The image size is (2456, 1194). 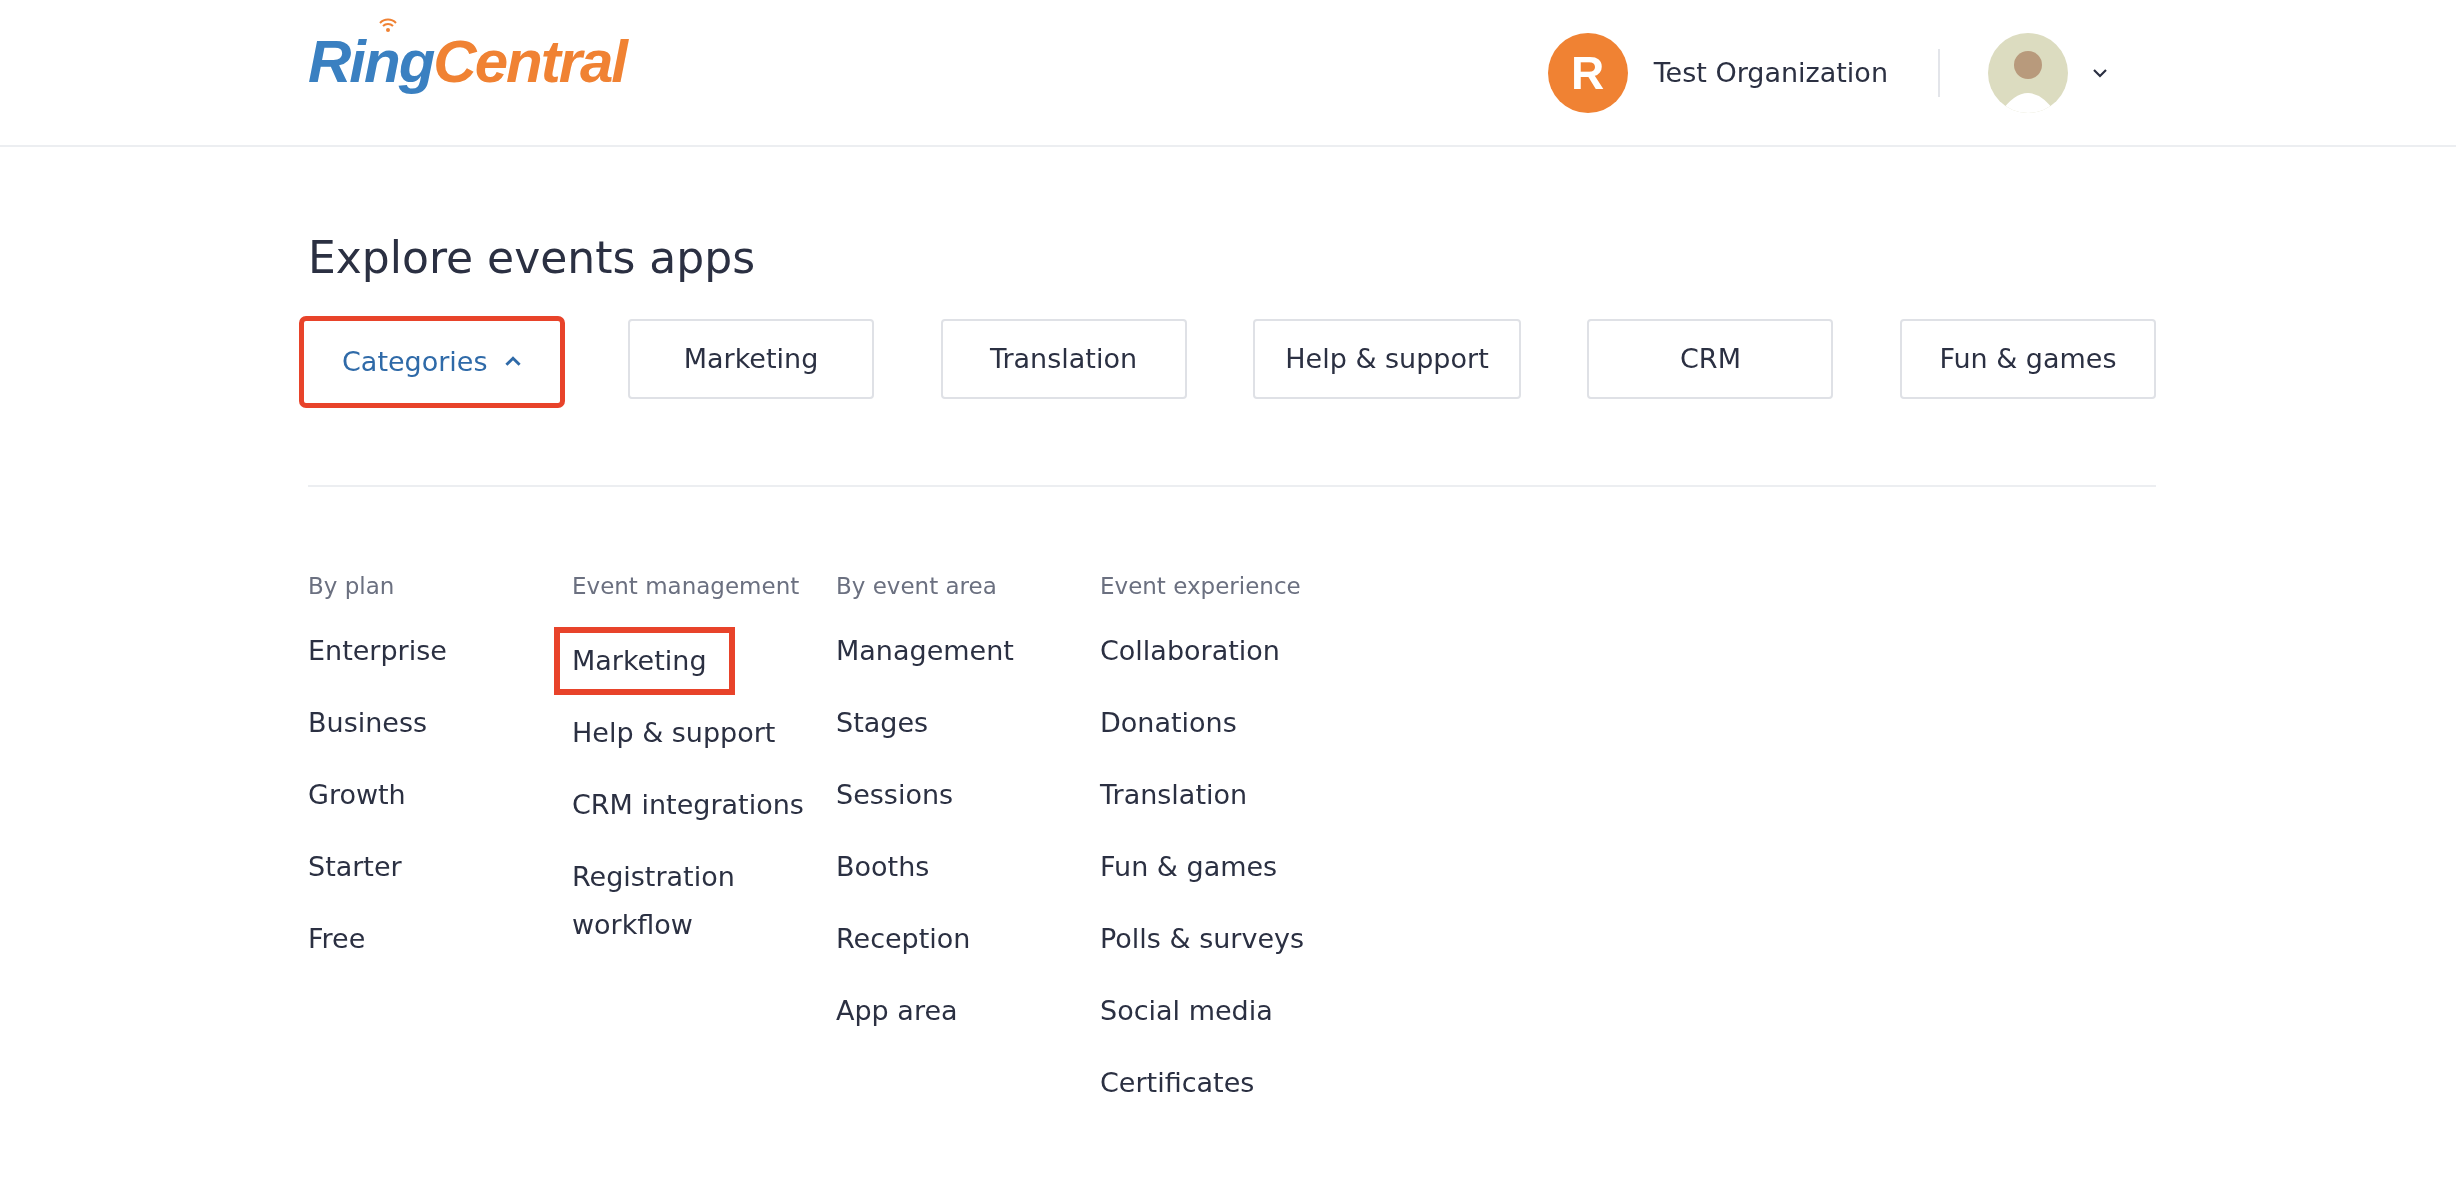 I want to click on category-link: Business, so click(x=368, y=722).